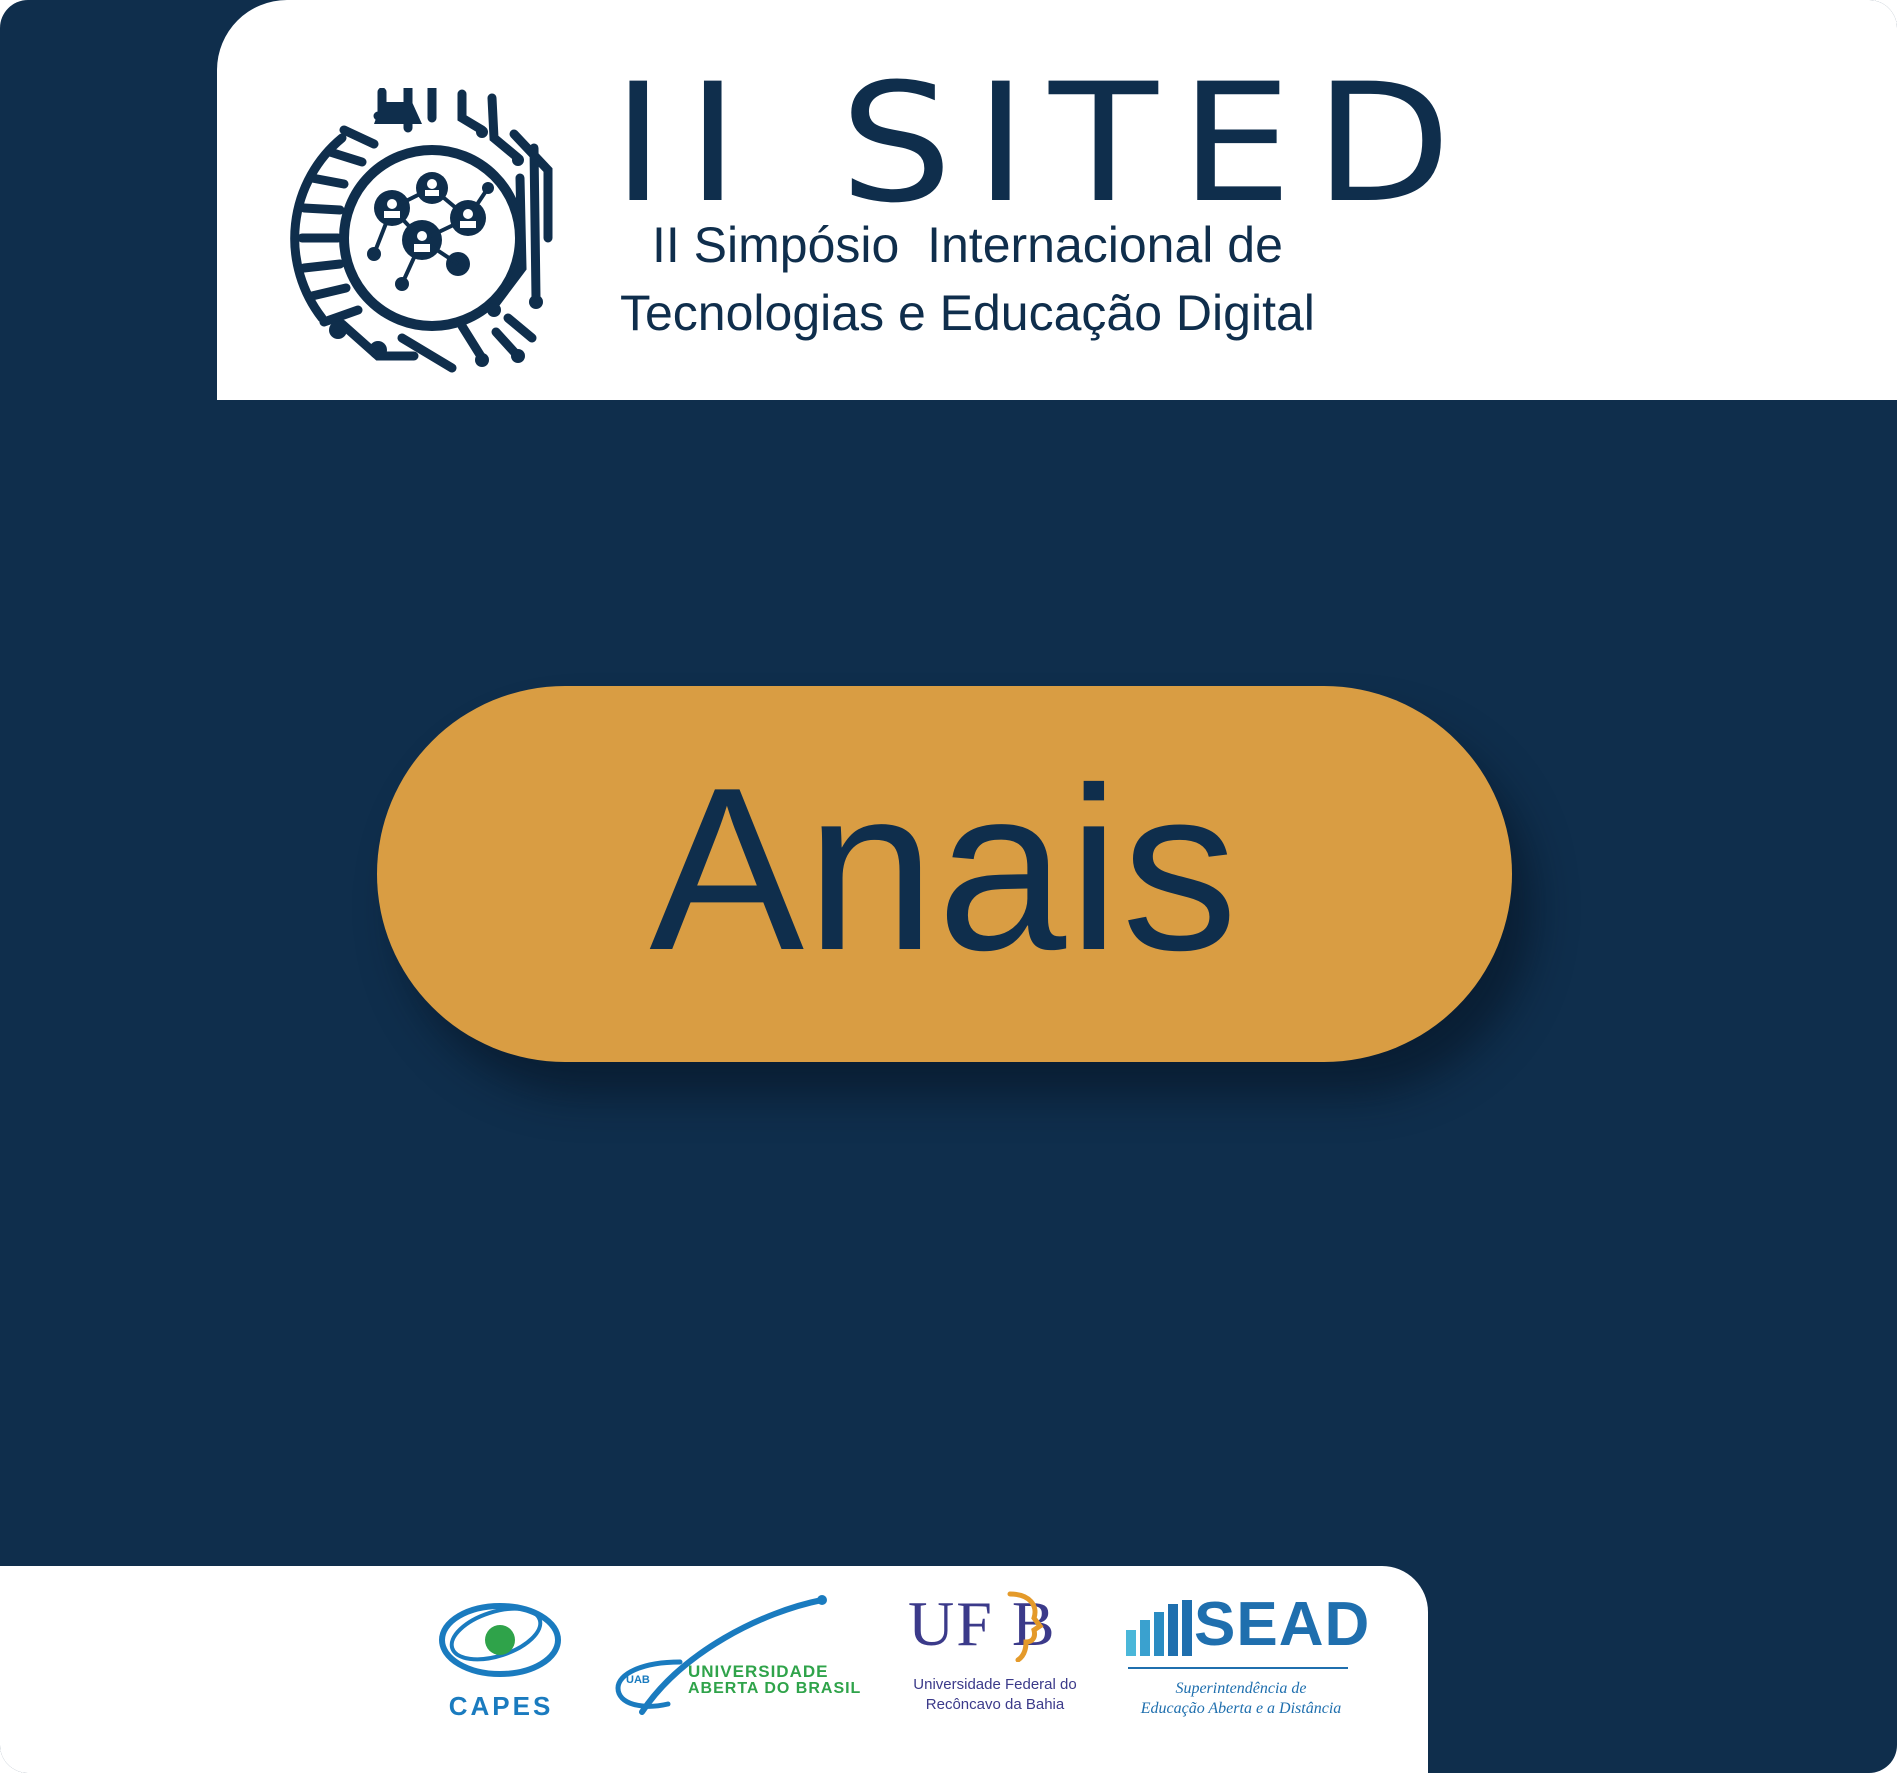 The image size is (1897, 1773). What do you see at coordinates (967, 245) in the screenshot?
I see `event-name-line-1: II Simpósio Internacional de` at bounding box center [967, 245].